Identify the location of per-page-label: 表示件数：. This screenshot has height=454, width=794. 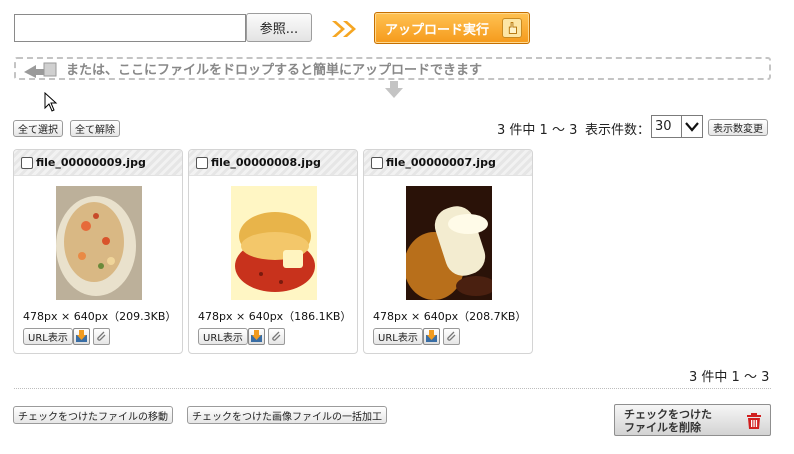
(618, 130).